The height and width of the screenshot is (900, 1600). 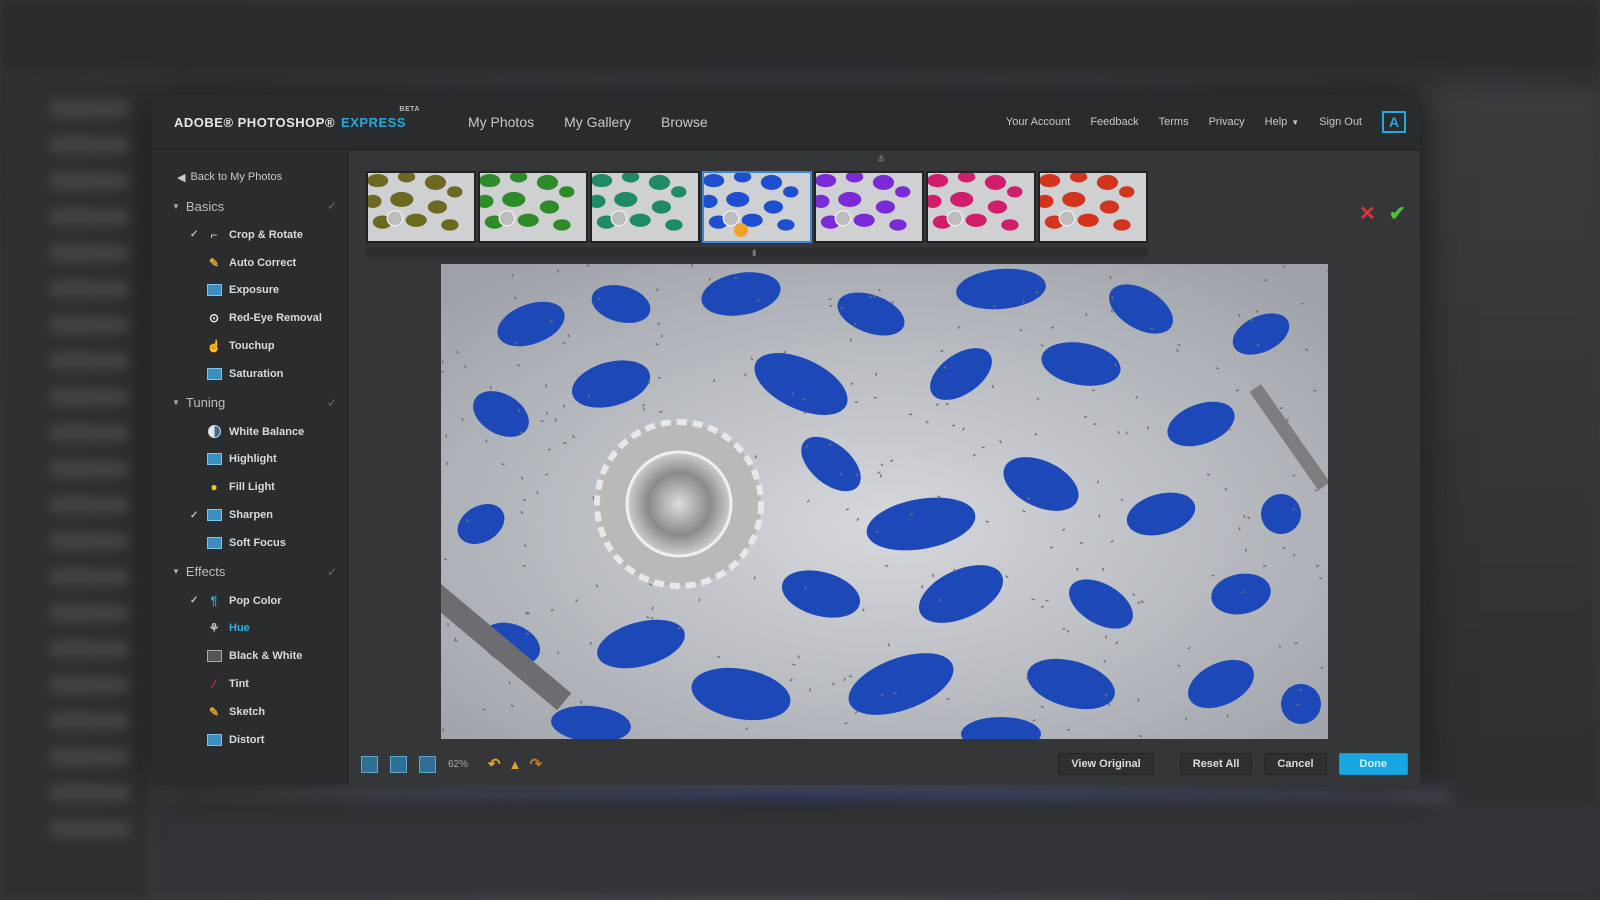 I want to click on back-arrow-icon: ◀, so click(x=181, y=177).